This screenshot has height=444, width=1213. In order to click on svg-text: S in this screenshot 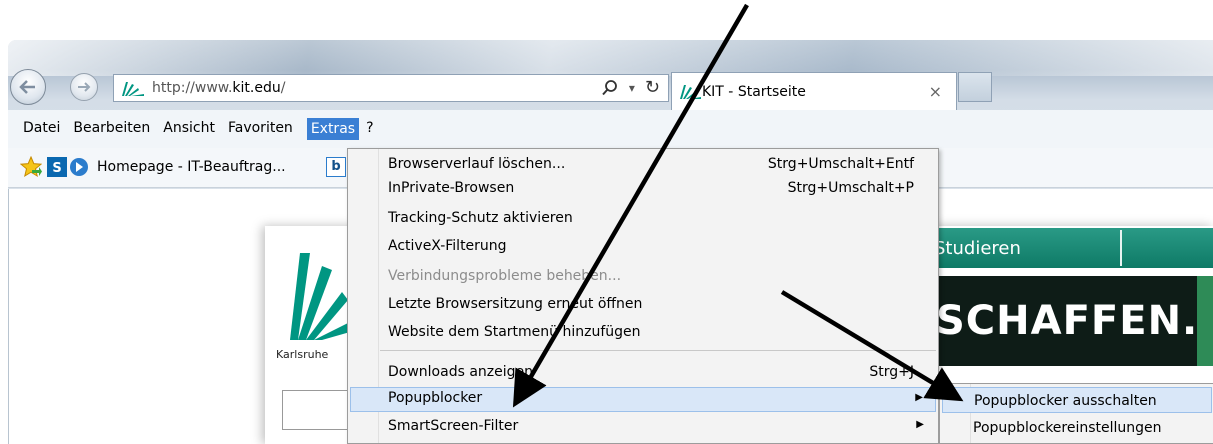, I will do `click(56, 168)`.